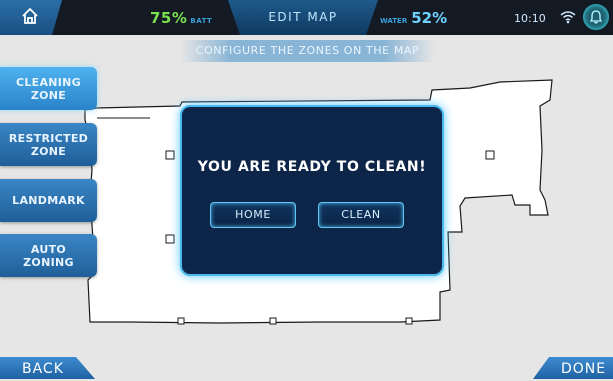 This screenshot has height=381, width=613. What do you see at coordinates (568, 17) in the screenshot?
I see `wifi-icon` at bounding box center [568, 17].